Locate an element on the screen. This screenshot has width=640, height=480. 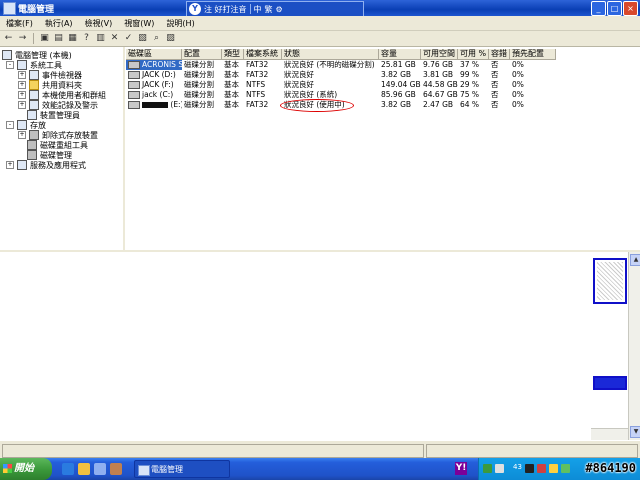
col-type: 類型 is located at coordinates (233, 54).